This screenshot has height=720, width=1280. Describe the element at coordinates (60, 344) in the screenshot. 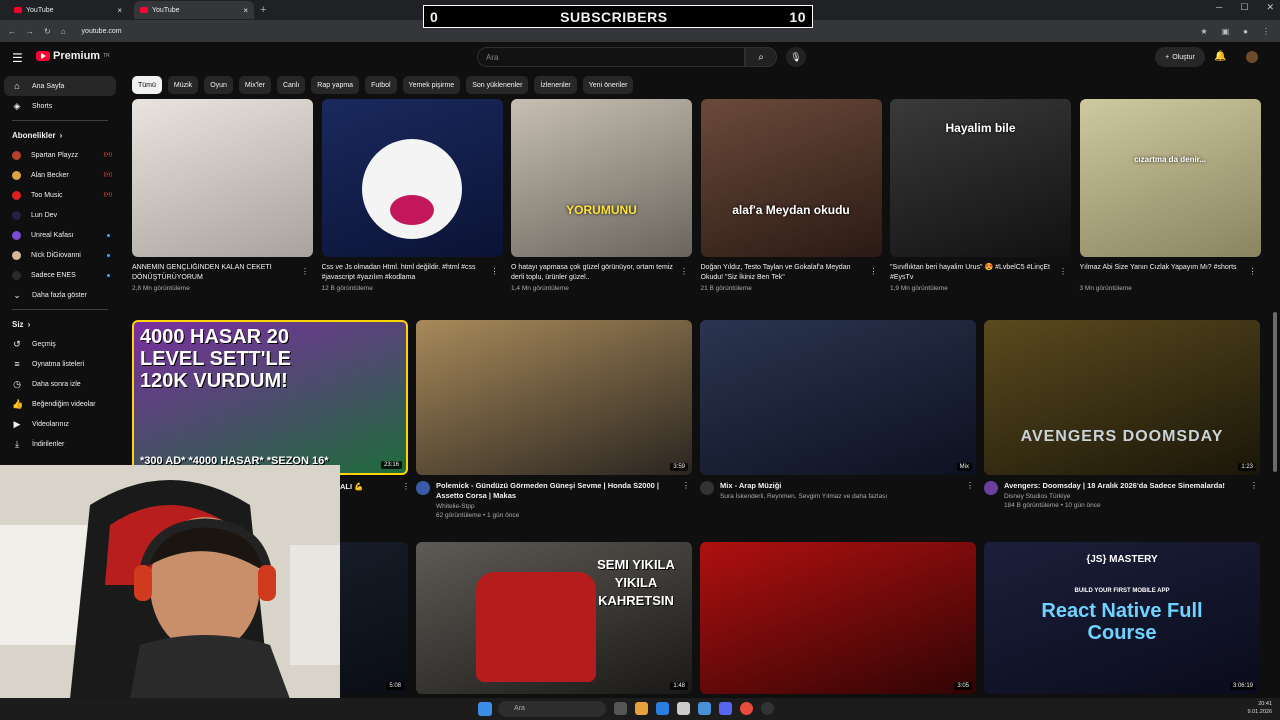

I see `sidebar-item-history: ↺ Geçmiş` at that location.